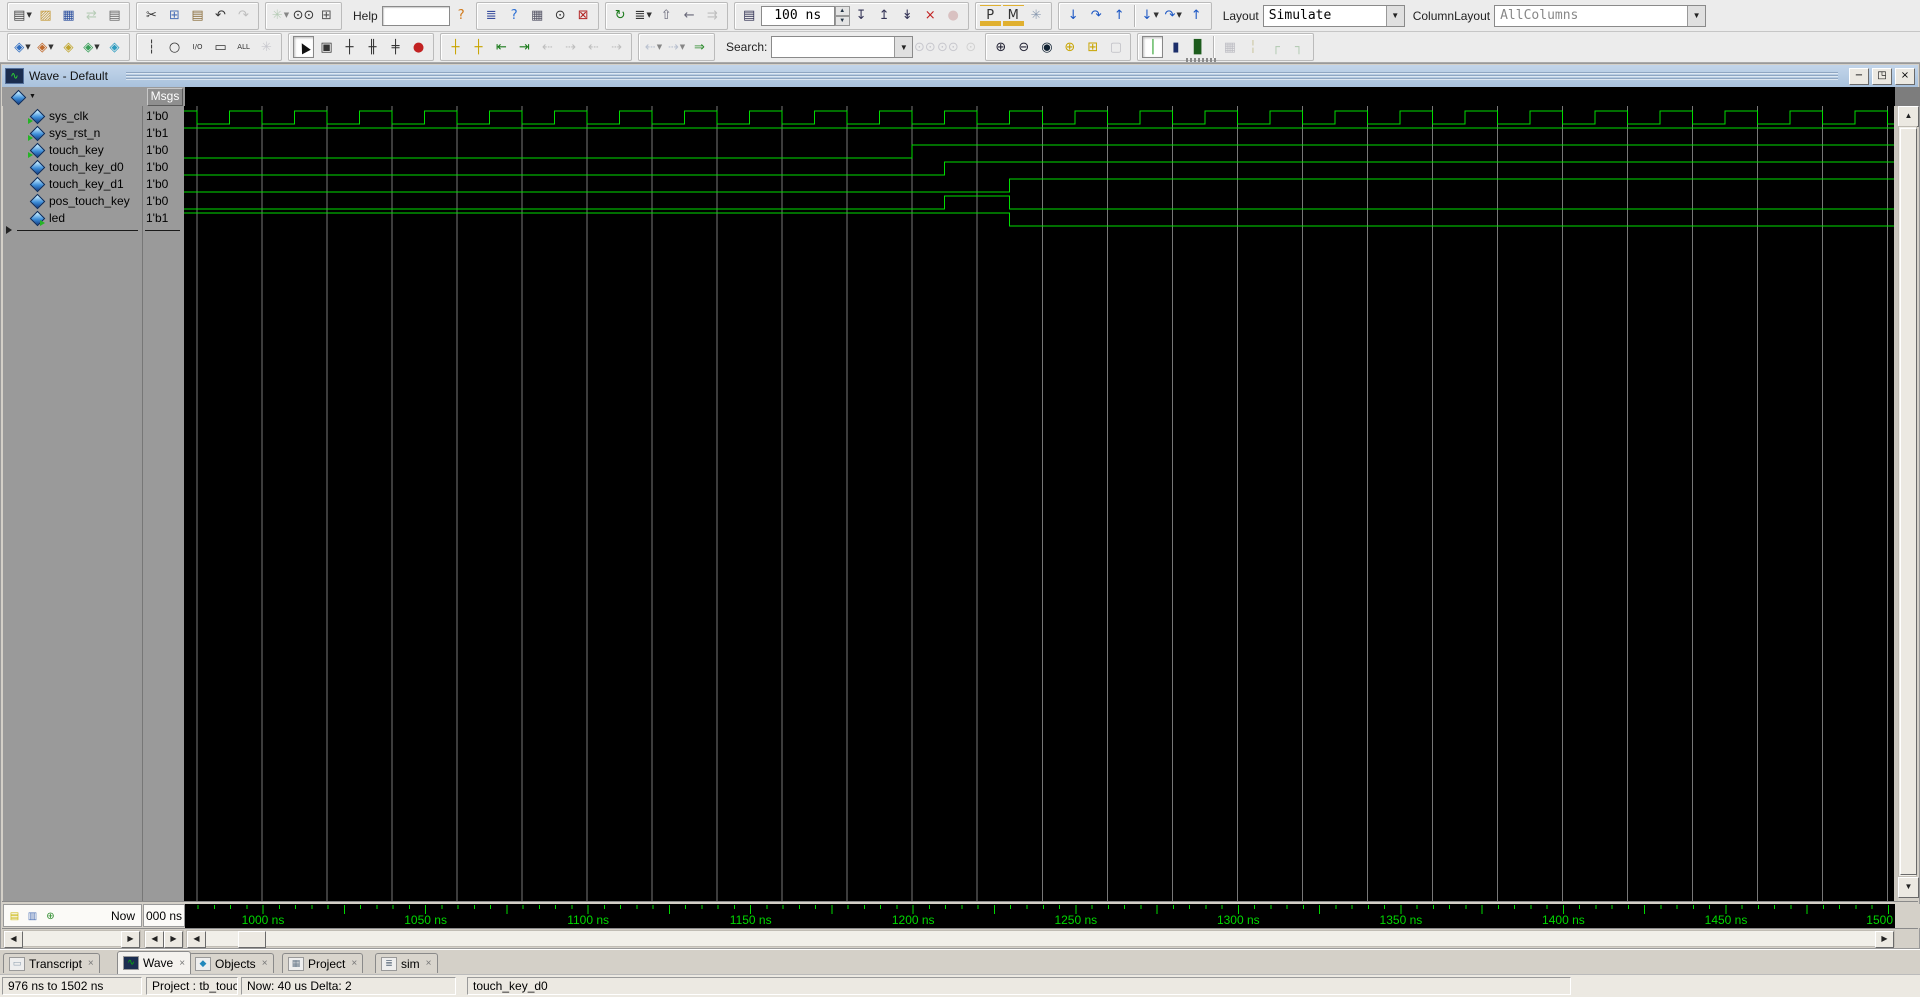  What do you see at coordinates (689, 16) in the screenshot?
I see `environment-back-icon: ←` at bounding box center [689, 16].